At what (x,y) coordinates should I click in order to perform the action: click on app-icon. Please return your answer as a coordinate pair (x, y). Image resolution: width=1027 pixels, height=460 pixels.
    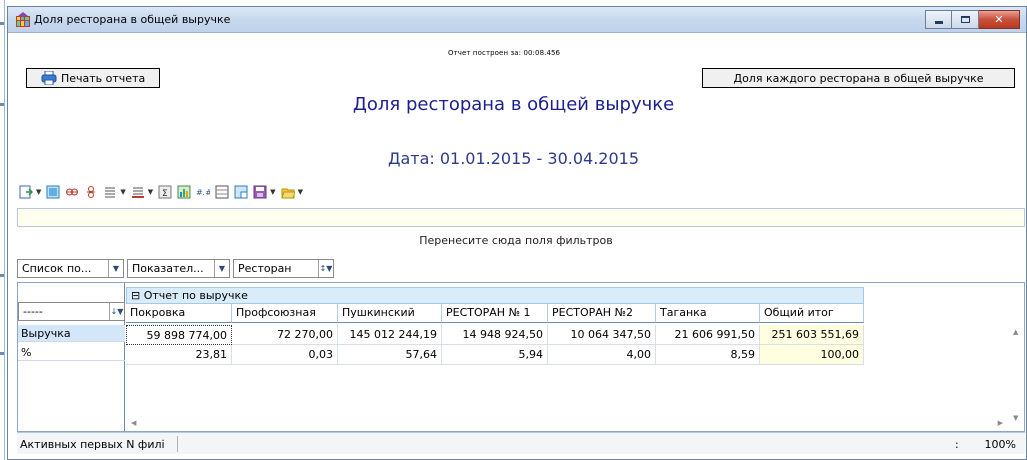
    Looking at the image, I should click on (23, 19).